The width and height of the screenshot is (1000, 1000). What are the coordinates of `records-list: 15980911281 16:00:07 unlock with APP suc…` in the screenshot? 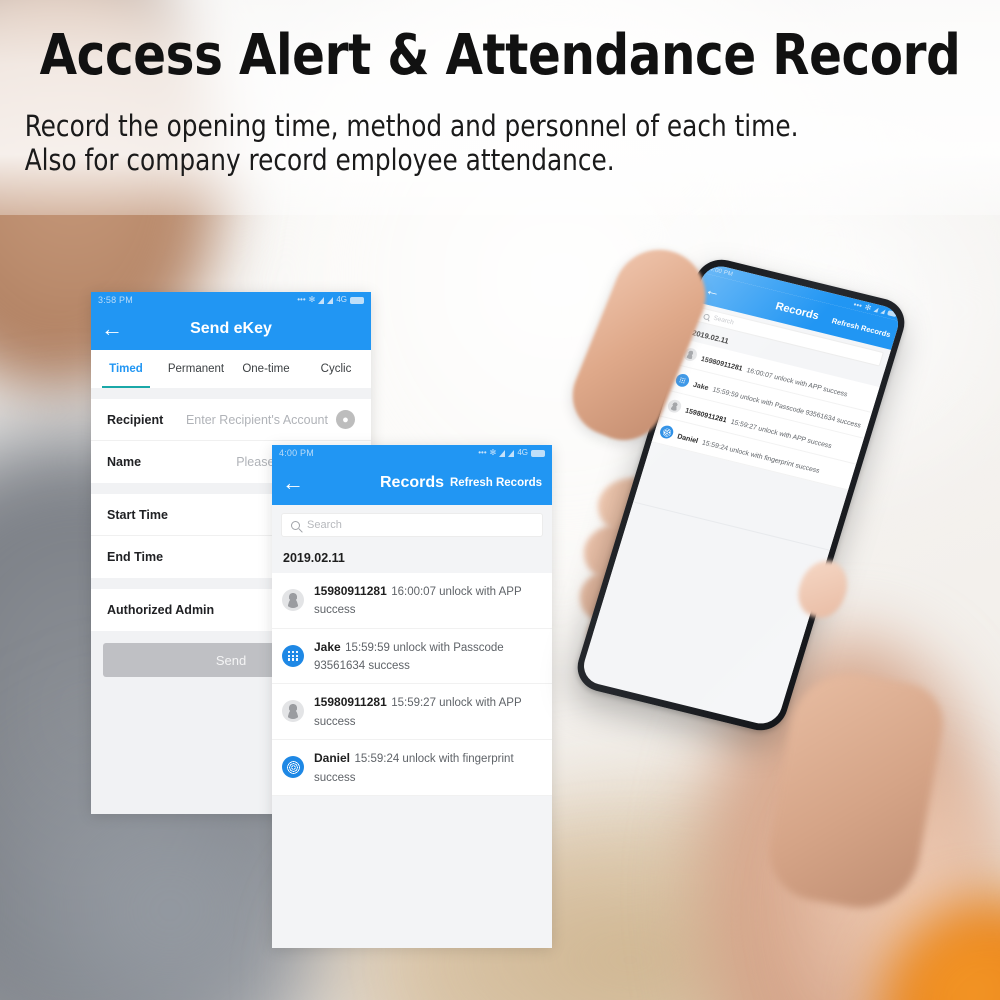 It's located at (412, 684).